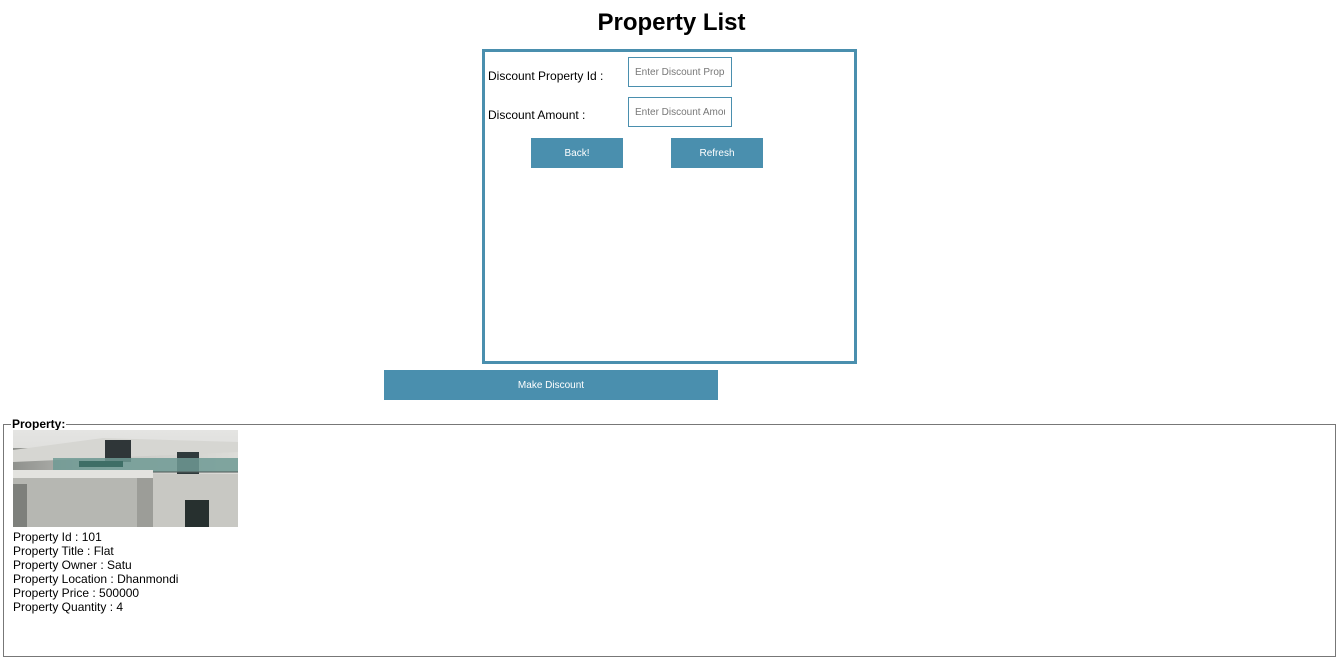 This screenshot has height=657, width=1343. I want to click on discount-amount-label: Discount Amount :, so click(537, 115).